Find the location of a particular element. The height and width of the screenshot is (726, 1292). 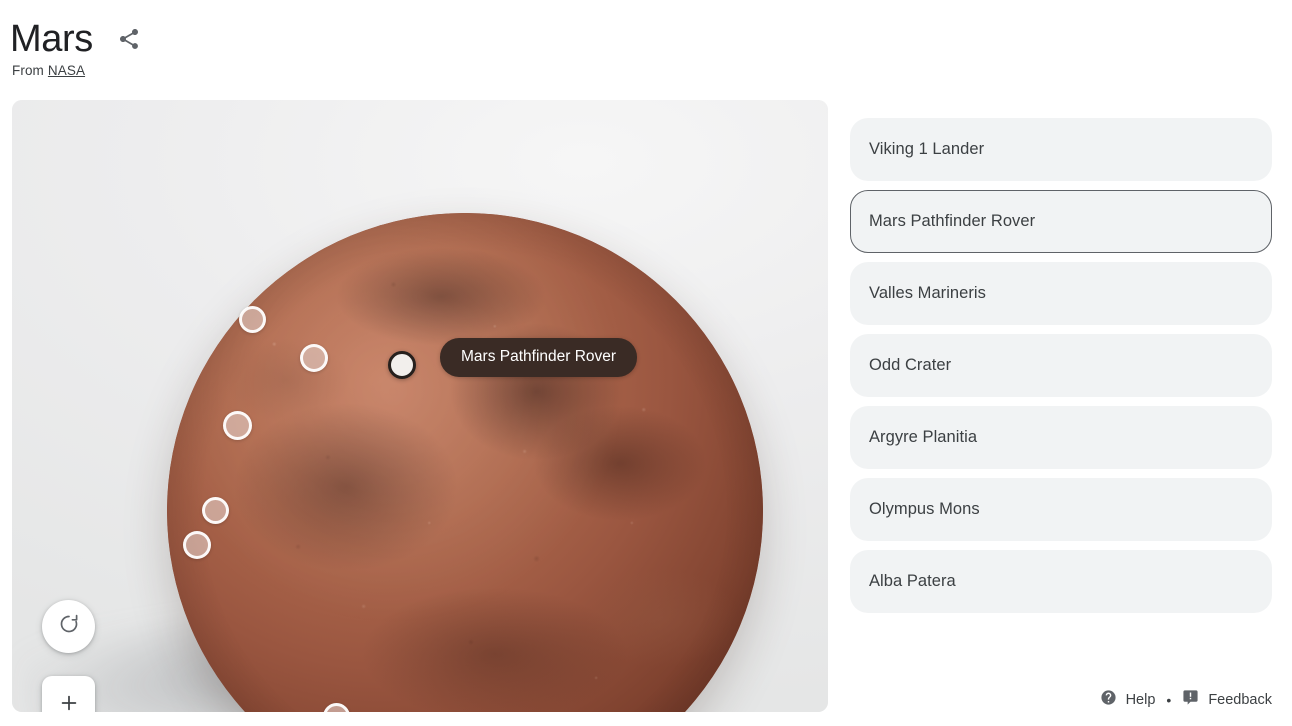

feedback-label: Feedback is located at coordinates (1240, 699).